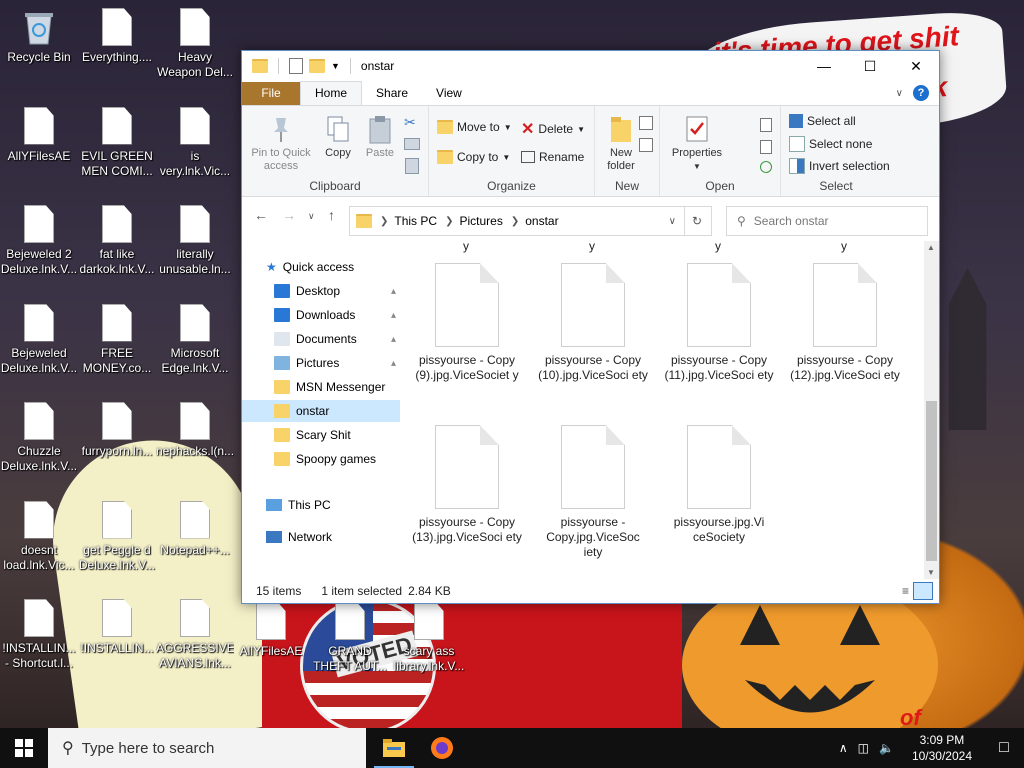 The image size is (1024, 768). Describe the element at coordinates (916, 66) in the screenshot. I see `close-button: ✕` at that location.